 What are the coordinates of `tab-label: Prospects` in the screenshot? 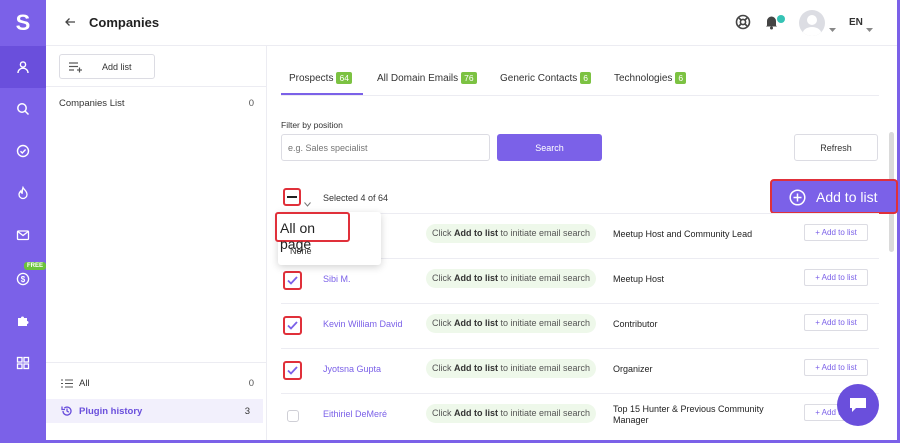 It's located at (311, 78).